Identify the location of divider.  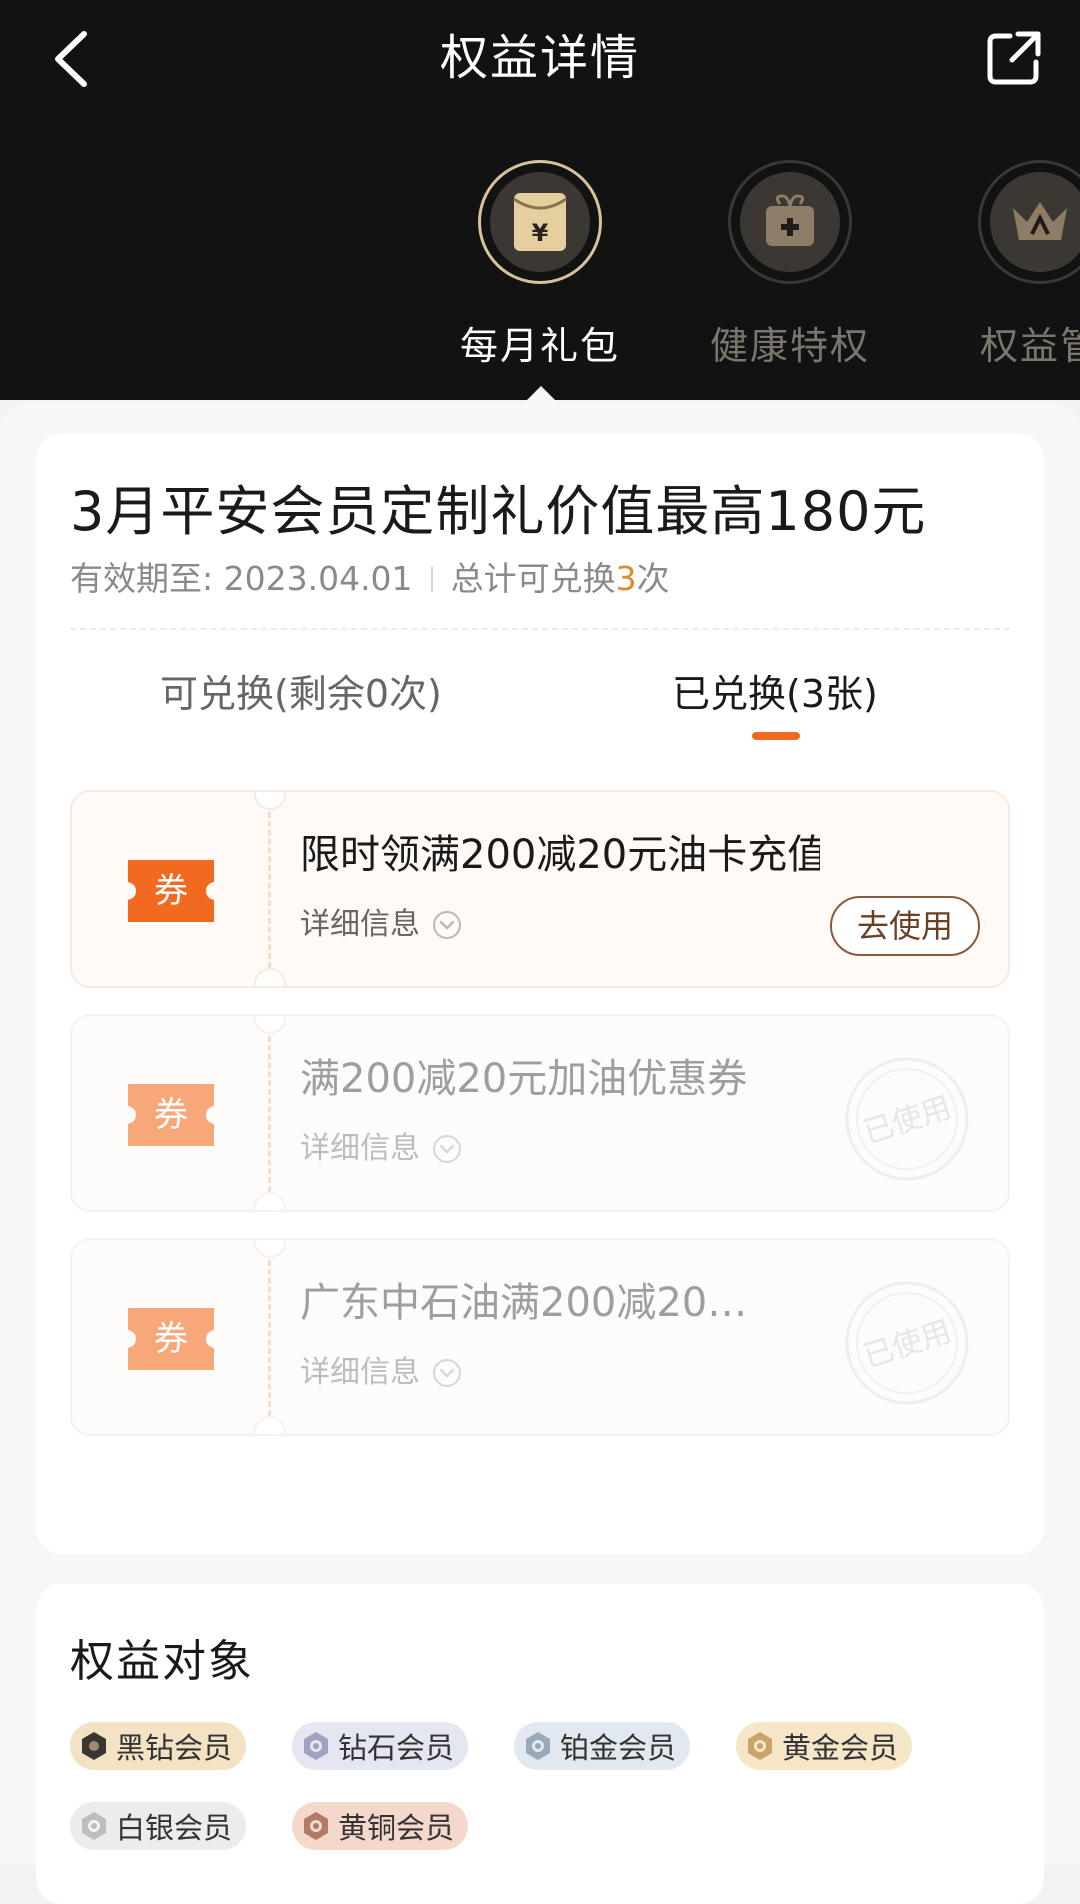
(431, 579).